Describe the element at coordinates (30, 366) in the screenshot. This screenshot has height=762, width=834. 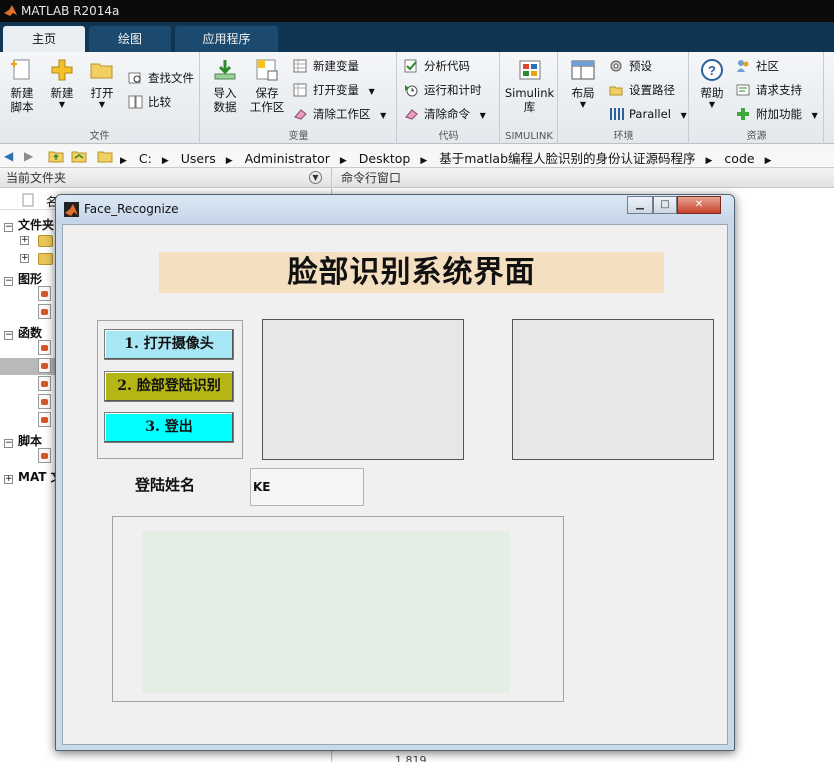
I see `selected-row` at that location.